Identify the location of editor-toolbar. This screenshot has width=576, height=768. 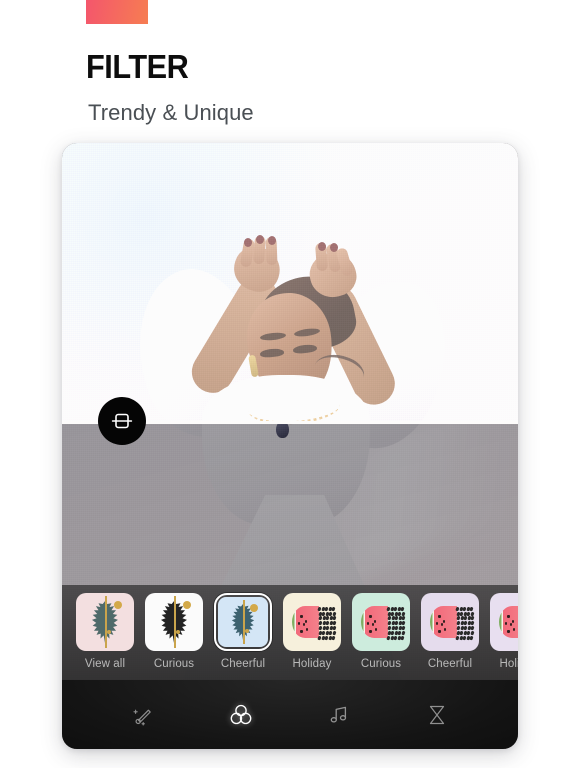
(290, 714).